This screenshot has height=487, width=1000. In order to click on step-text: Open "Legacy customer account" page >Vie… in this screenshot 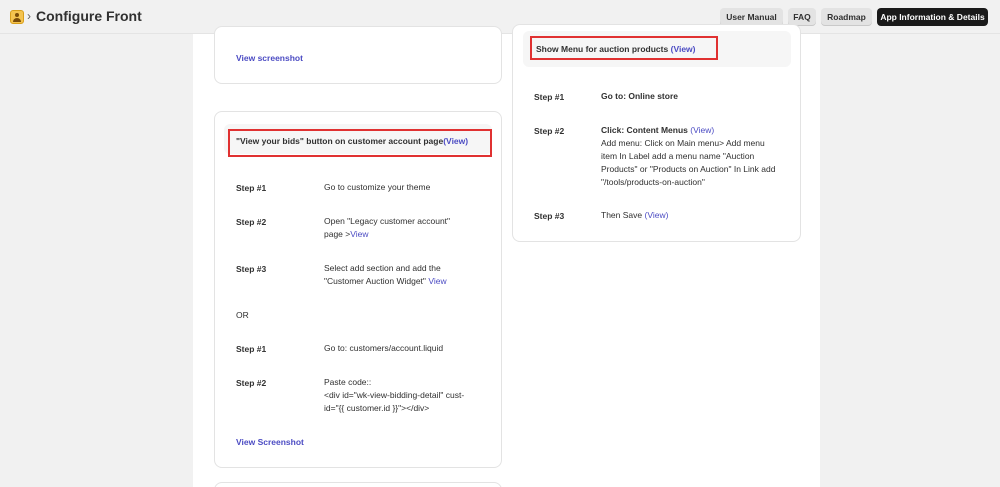, I will do `click(387, 227)`.